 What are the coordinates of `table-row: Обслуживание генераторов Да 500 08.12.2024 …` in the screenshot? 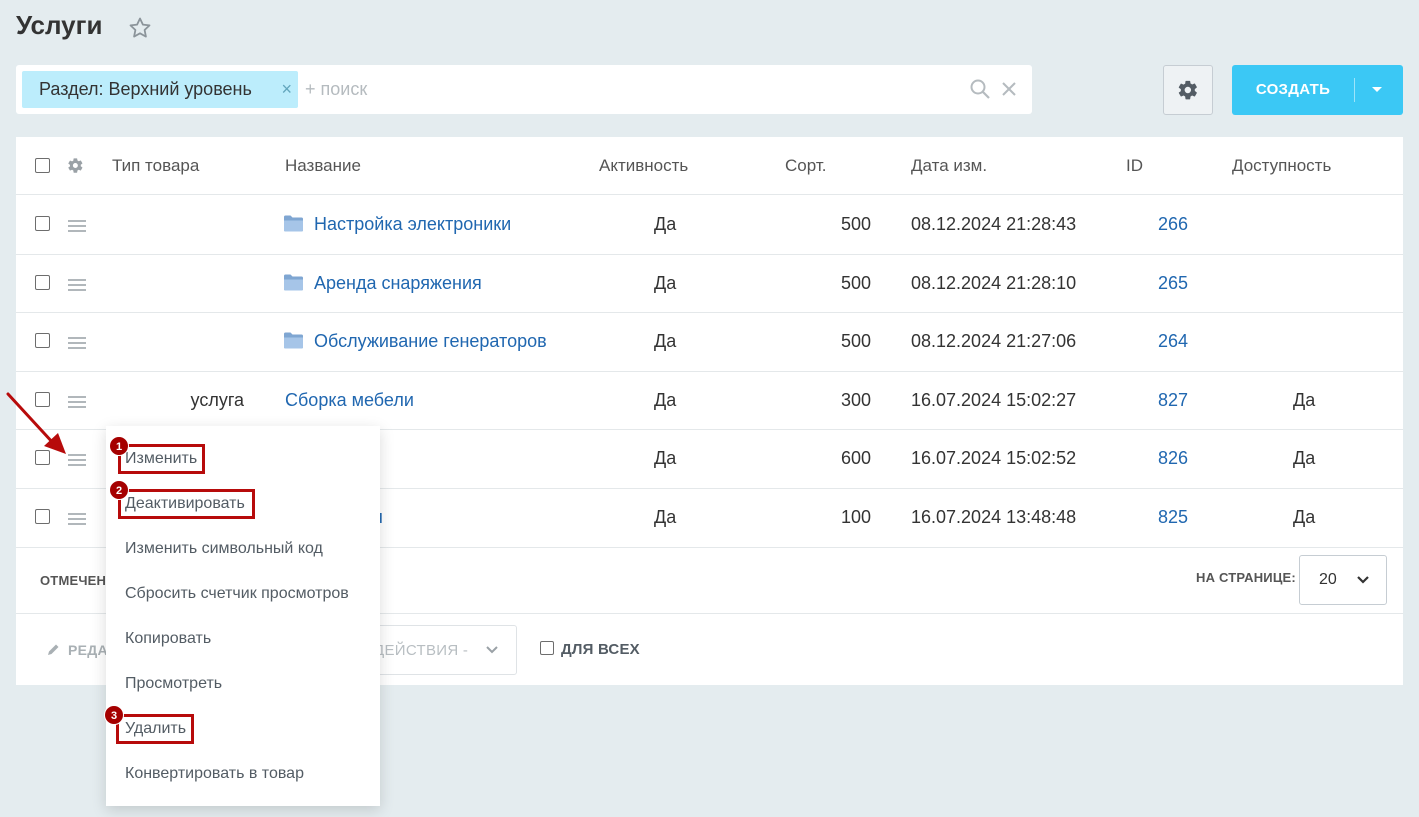 It's located at (709, 342).